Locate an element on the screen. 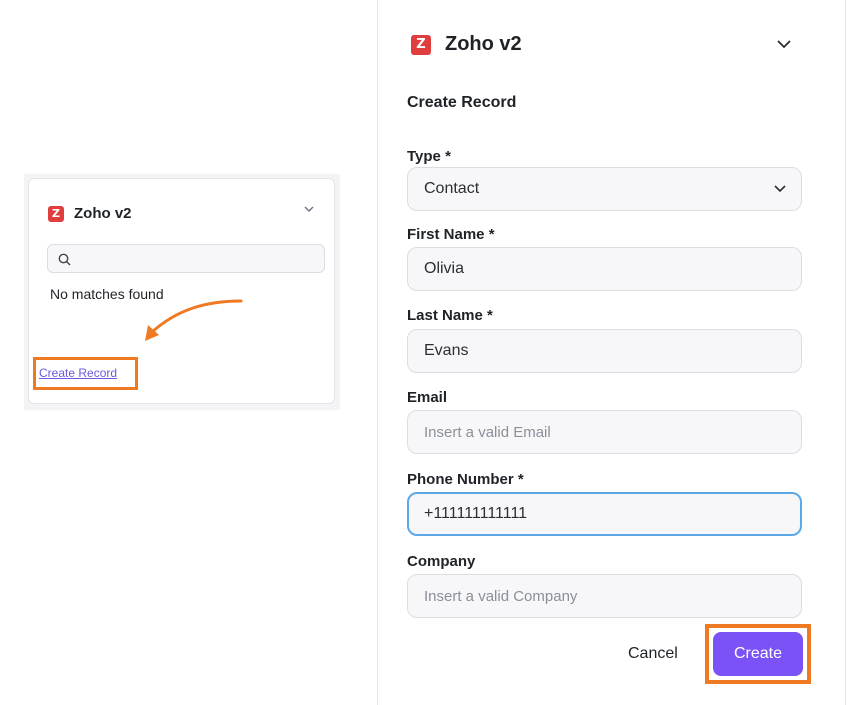 The height and width of the screenshot is (705, 866). email-placeholder: Insert a valid Email is located at coordinates (487, 432).